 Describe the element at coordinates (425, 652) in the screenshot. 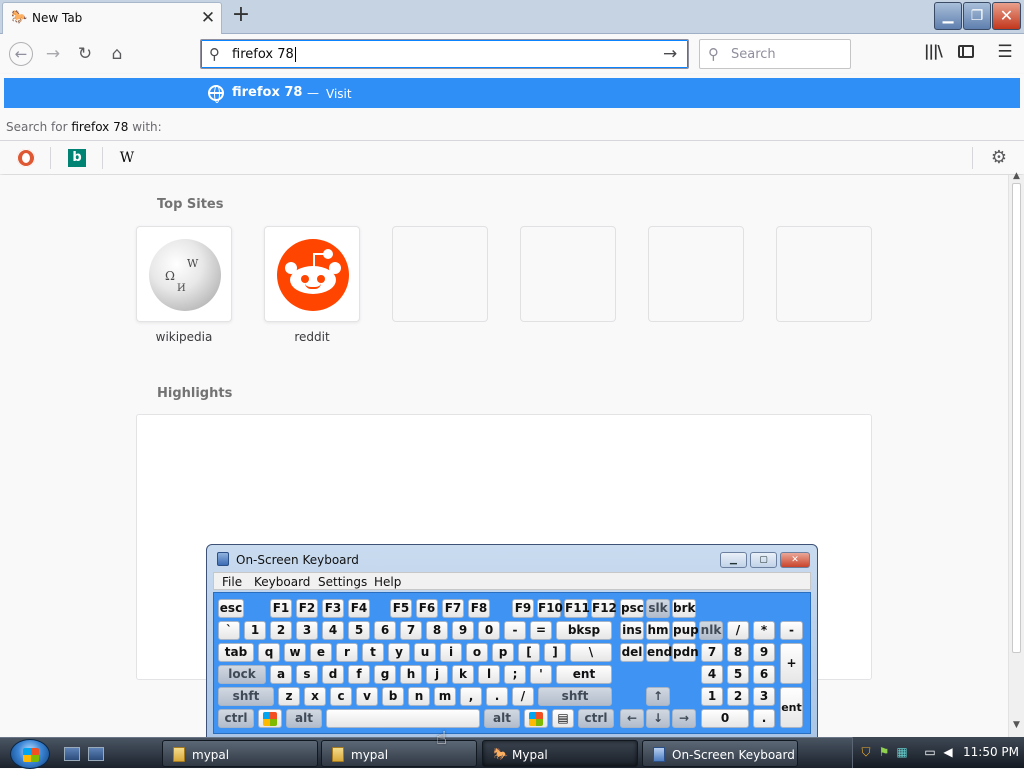

I see `key-u: u` at that location.